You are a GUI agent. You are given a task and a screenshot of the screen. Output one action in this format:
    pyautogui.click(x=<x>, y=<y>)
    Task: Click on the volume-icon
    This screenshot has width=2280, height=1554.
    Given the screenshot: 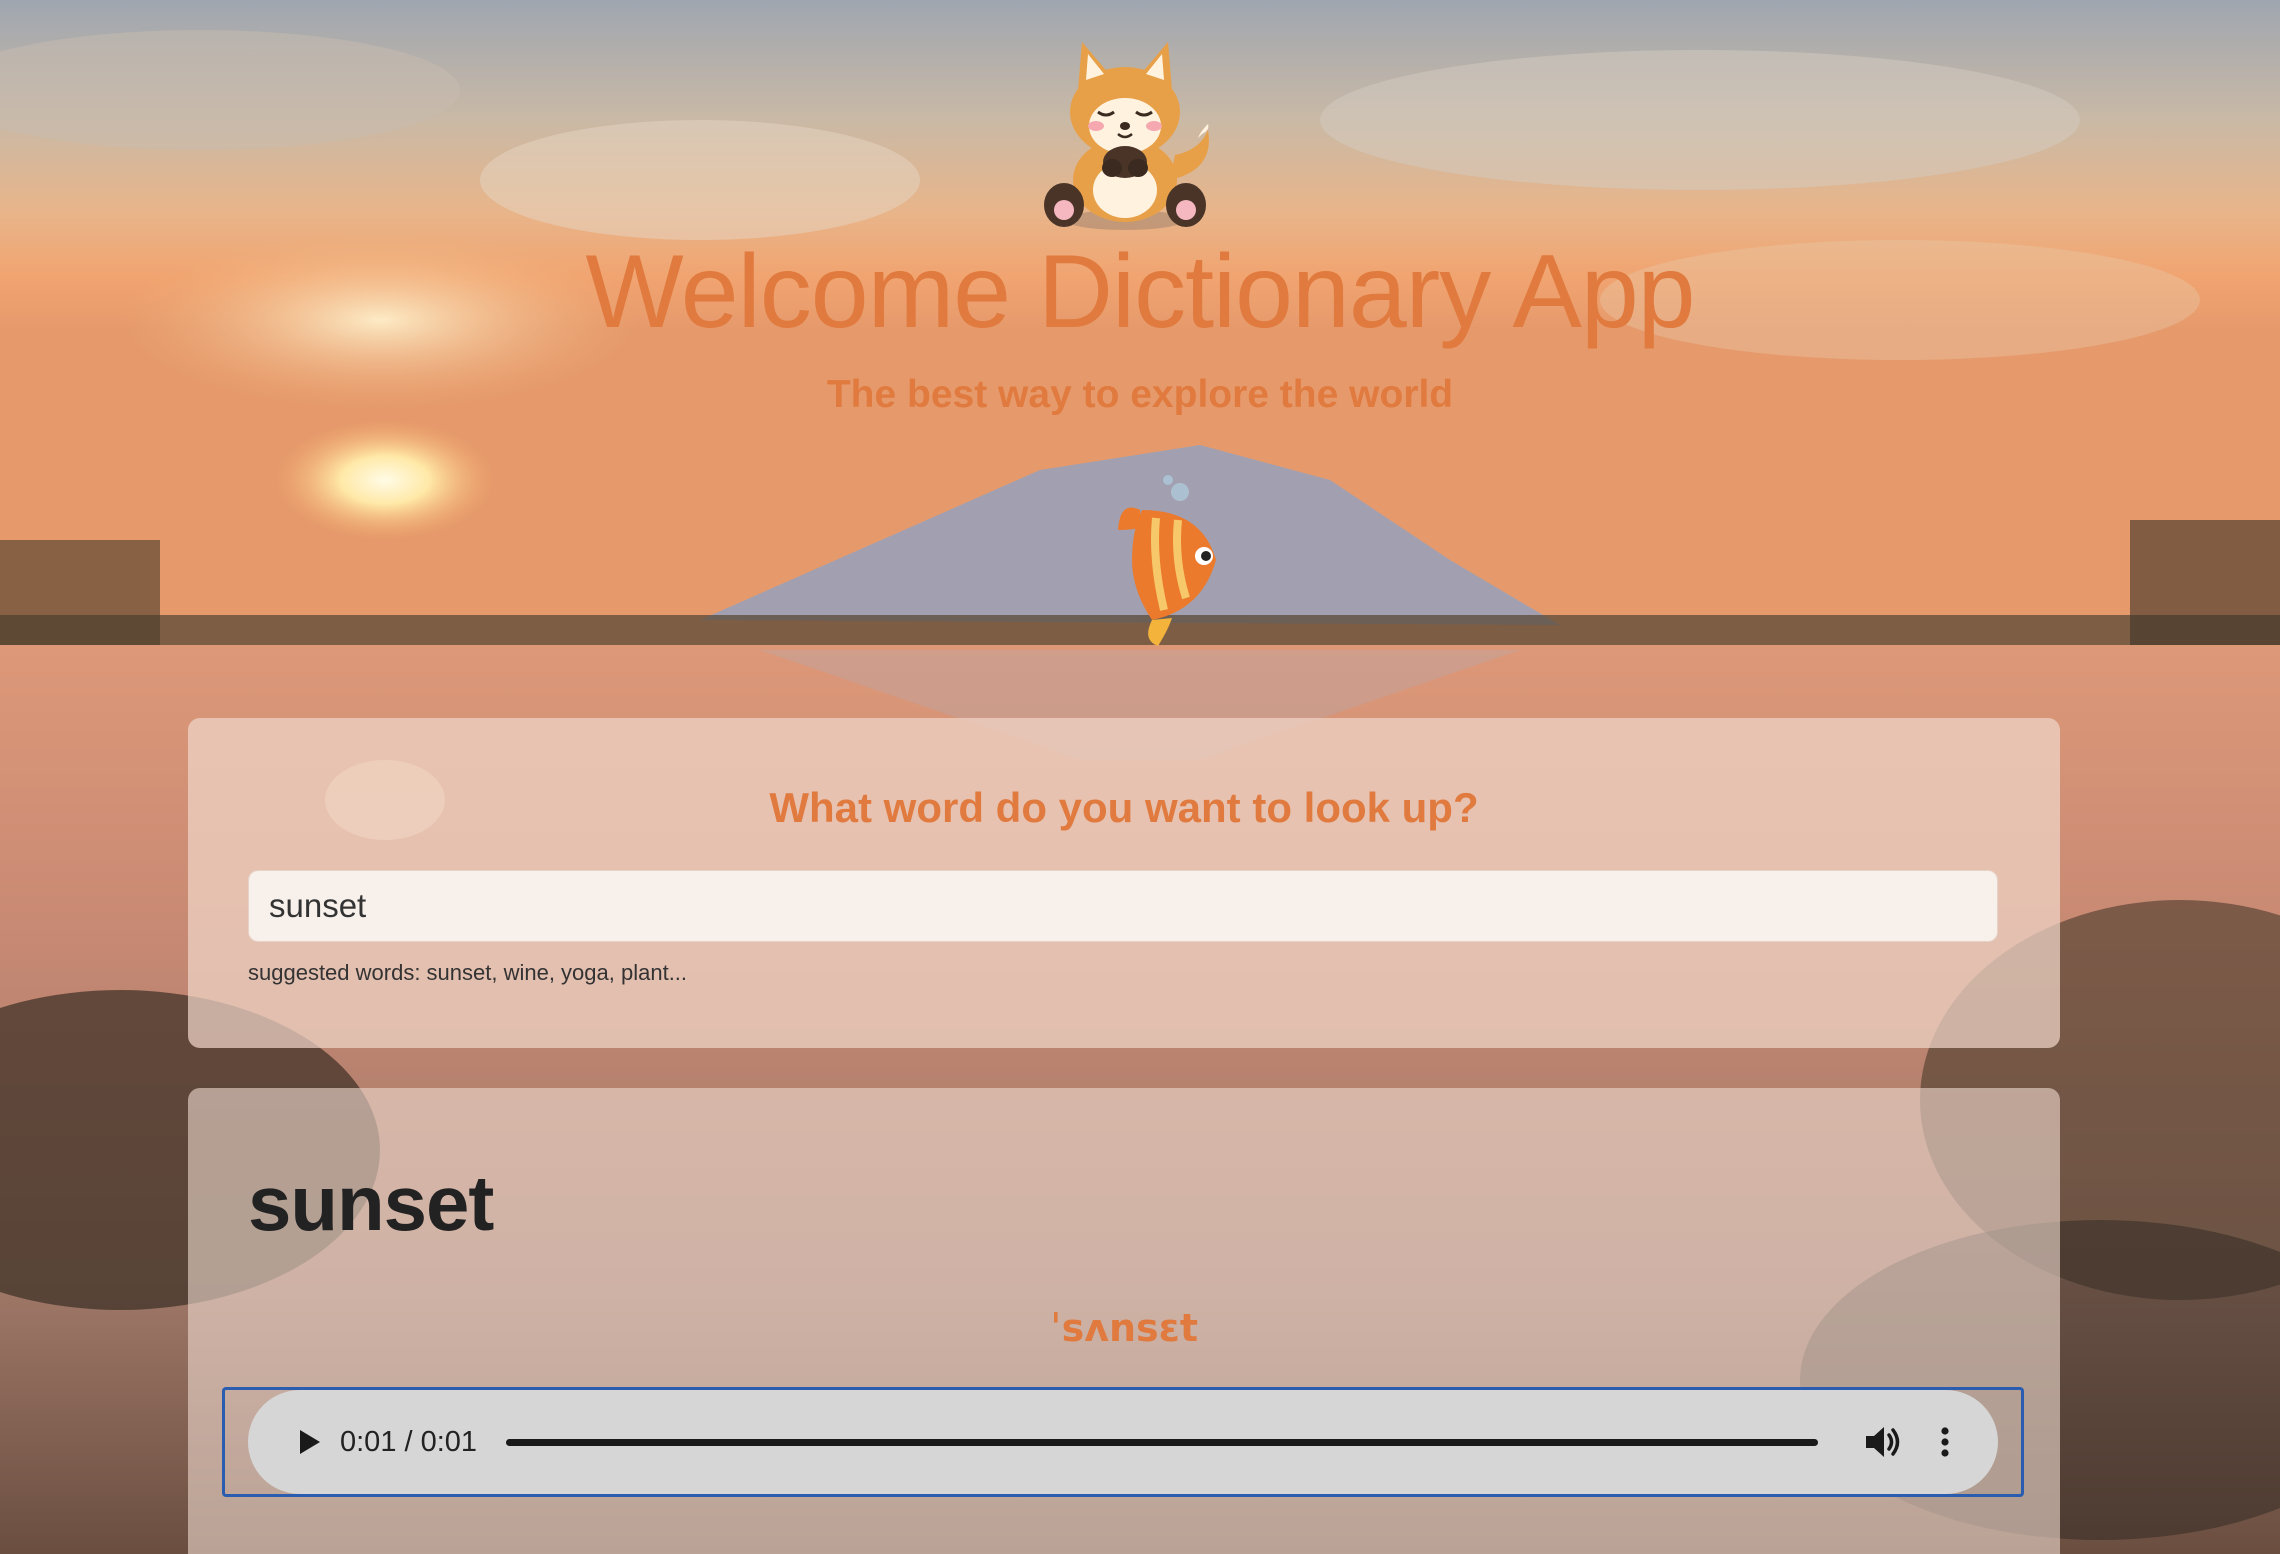 What is the action you would take?
    pyautogui.click(x=1882, y=1442)
    